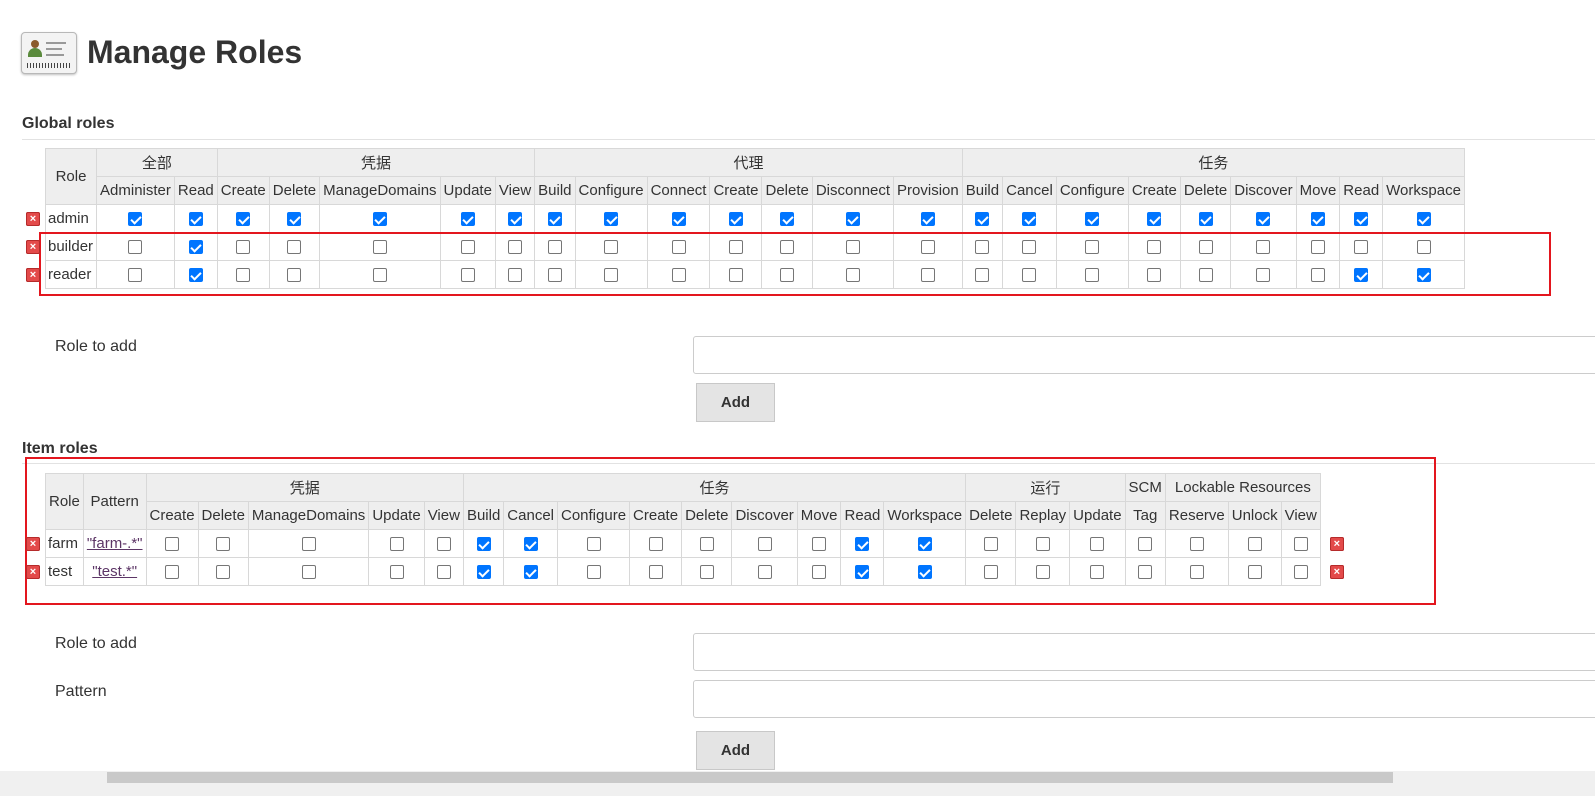 The height and width of the screenshot is (796, 1595). I want to click on role-name: admin, so click(71, 218).